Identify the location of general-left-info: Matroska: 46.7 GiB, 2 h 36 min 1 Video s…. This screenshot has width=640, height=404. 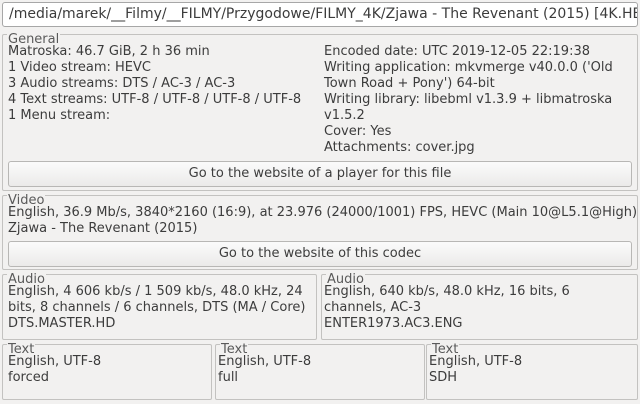
(158, 84).